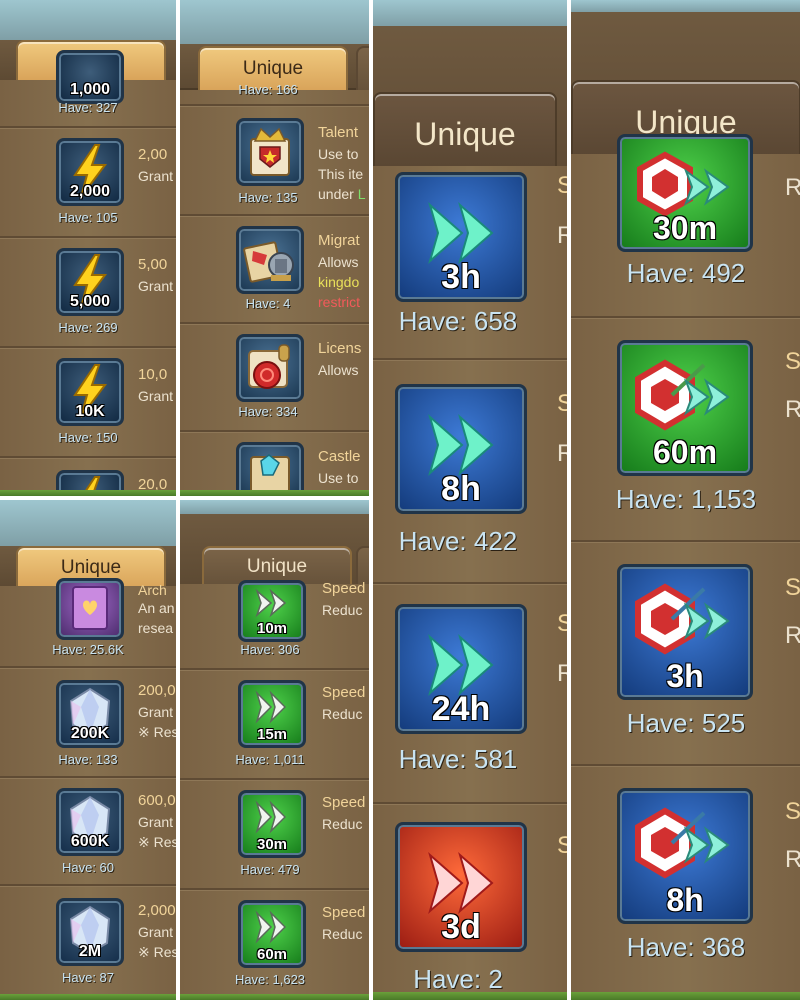  Describe the element at coordinates (88, 832) in the screenshot. I see `list-item: 600K 600,0 Grant ※ Res Have: 60` at that location.